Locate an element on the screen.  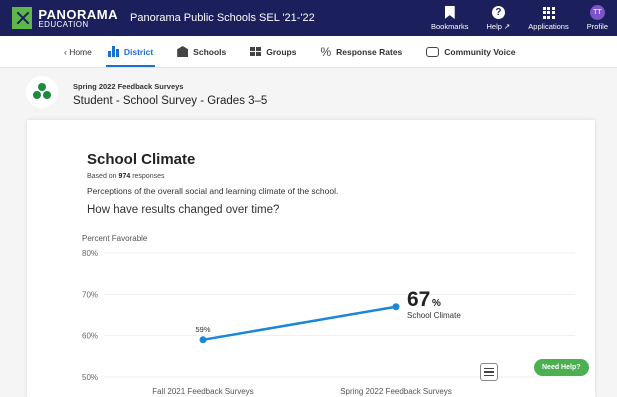
y-tick-70: 70% is located at coordinates (90, 294).